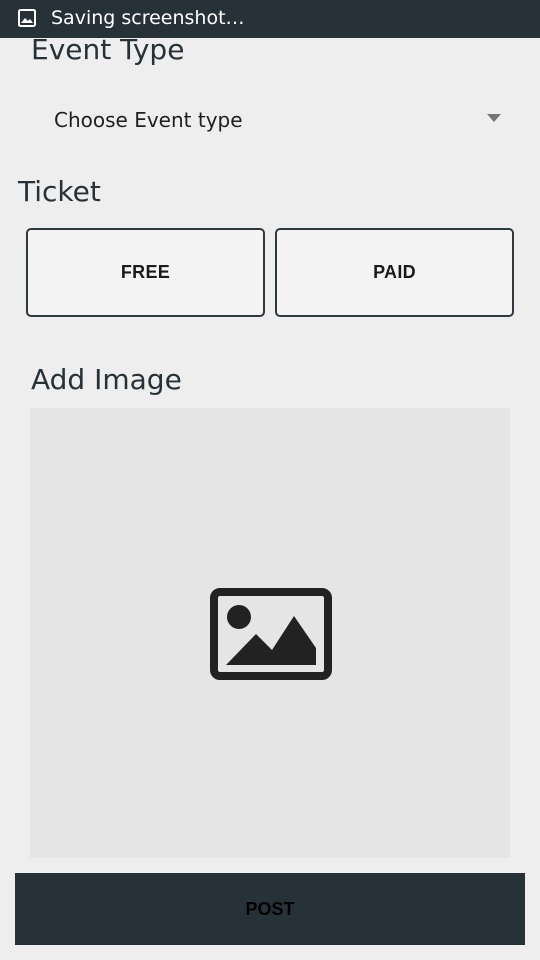 The height and width of the screenshot is (960, 540). I want to click on paid-ticket-label: PAID, so click(394, 272).